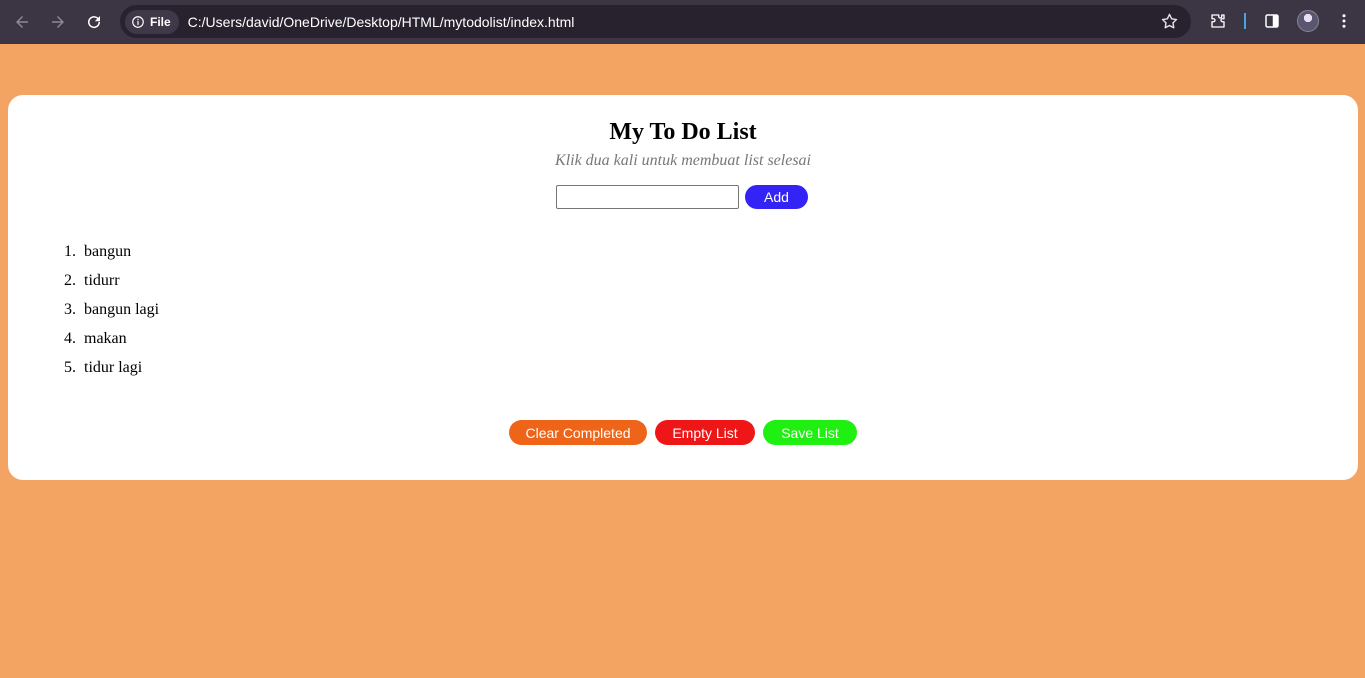  I want to click on list-item-number: 4., so click(70, 338).